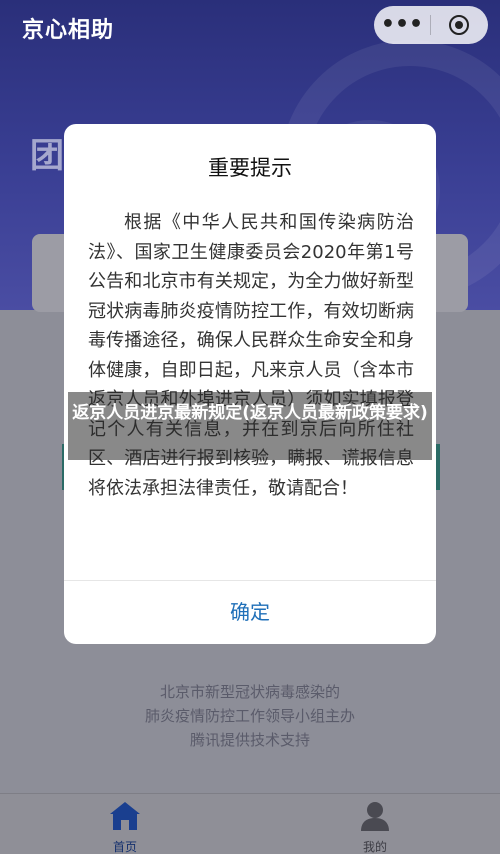  I want to click on confirm-button: 确定, so click(250, 612).